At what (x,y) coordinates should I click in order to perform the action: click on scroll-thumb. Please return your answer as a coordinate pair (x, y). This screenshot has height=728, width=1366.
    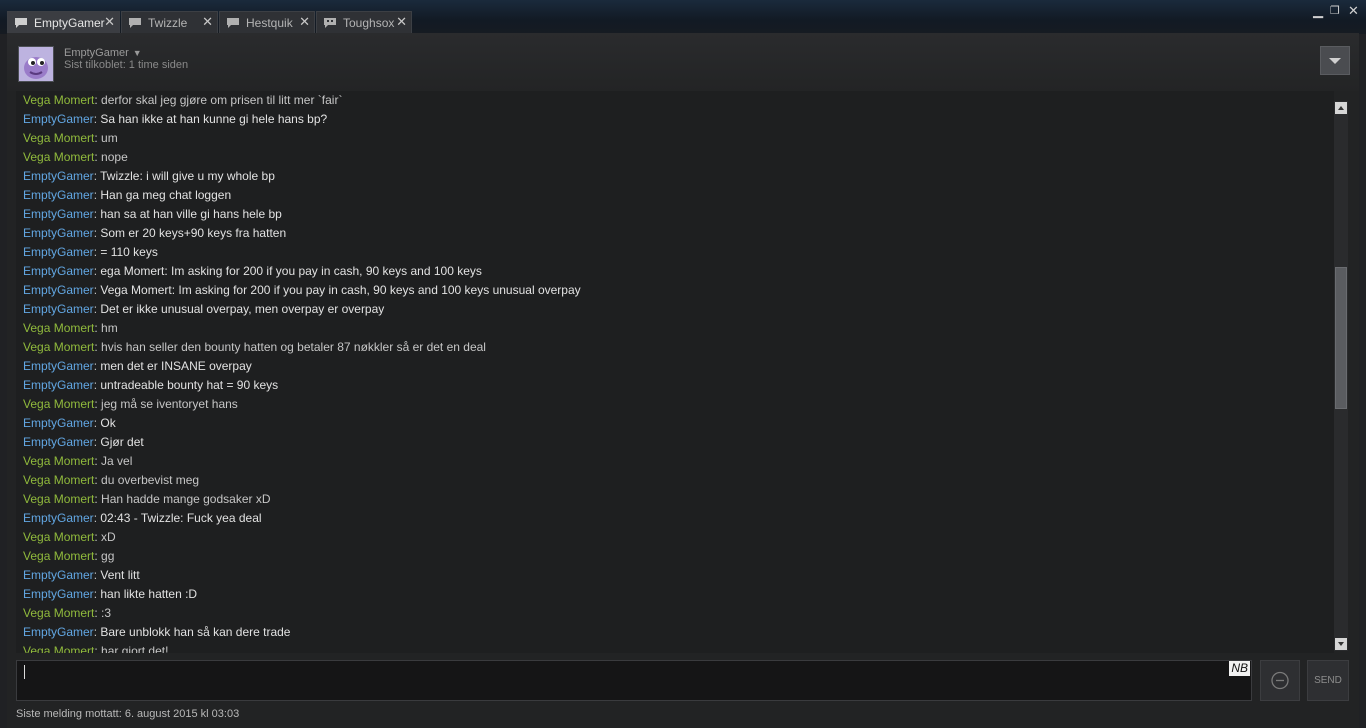
    Looking at the image, I should click on (1341, 338).